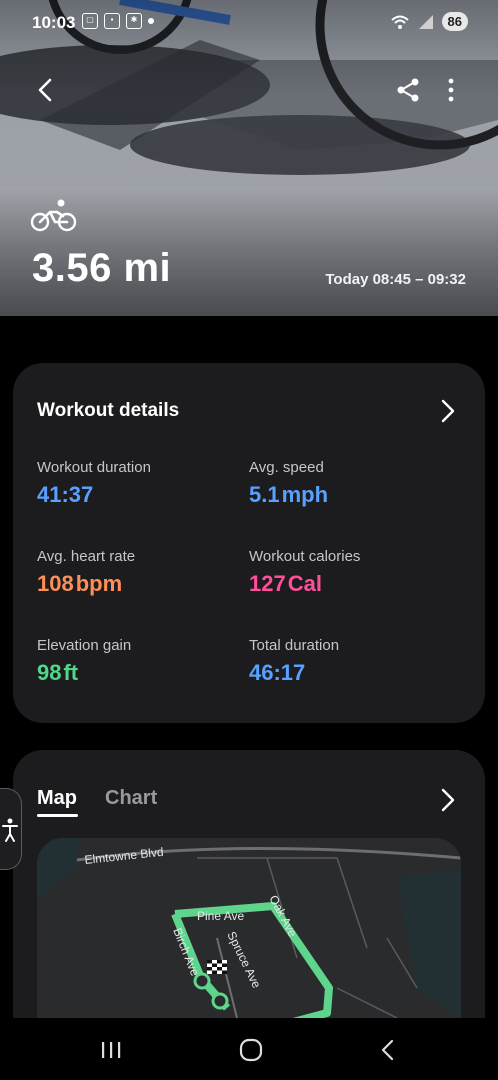 Image resolution: width=498 pixels, height=1080 pixels. I want to click on back-button, so click(46, 90).